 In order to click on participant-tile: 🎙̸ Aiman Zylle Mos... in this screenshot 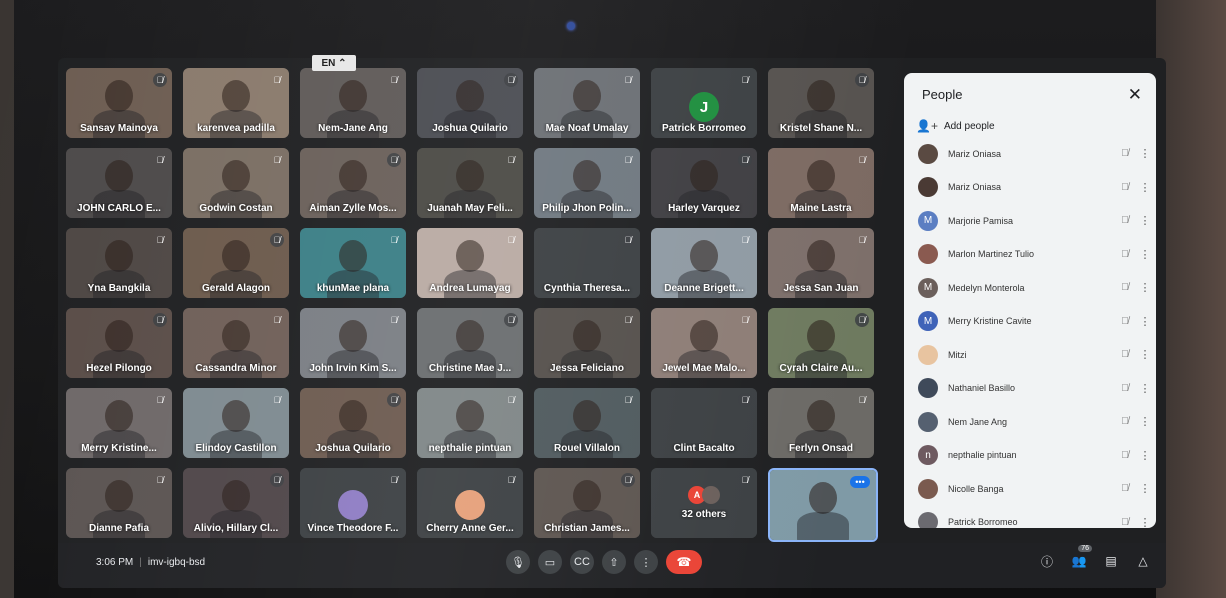, I will do `click(353, 183)`.